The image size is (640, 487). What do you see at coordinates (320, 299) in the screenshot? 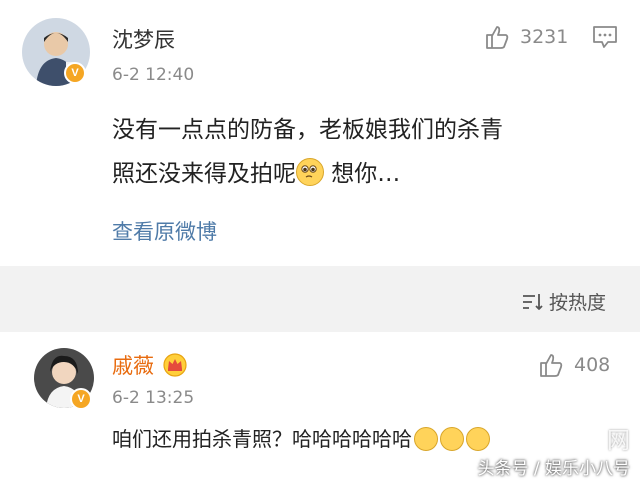
I see `sort-bar: 按热度` at bounding box center [320, 299].